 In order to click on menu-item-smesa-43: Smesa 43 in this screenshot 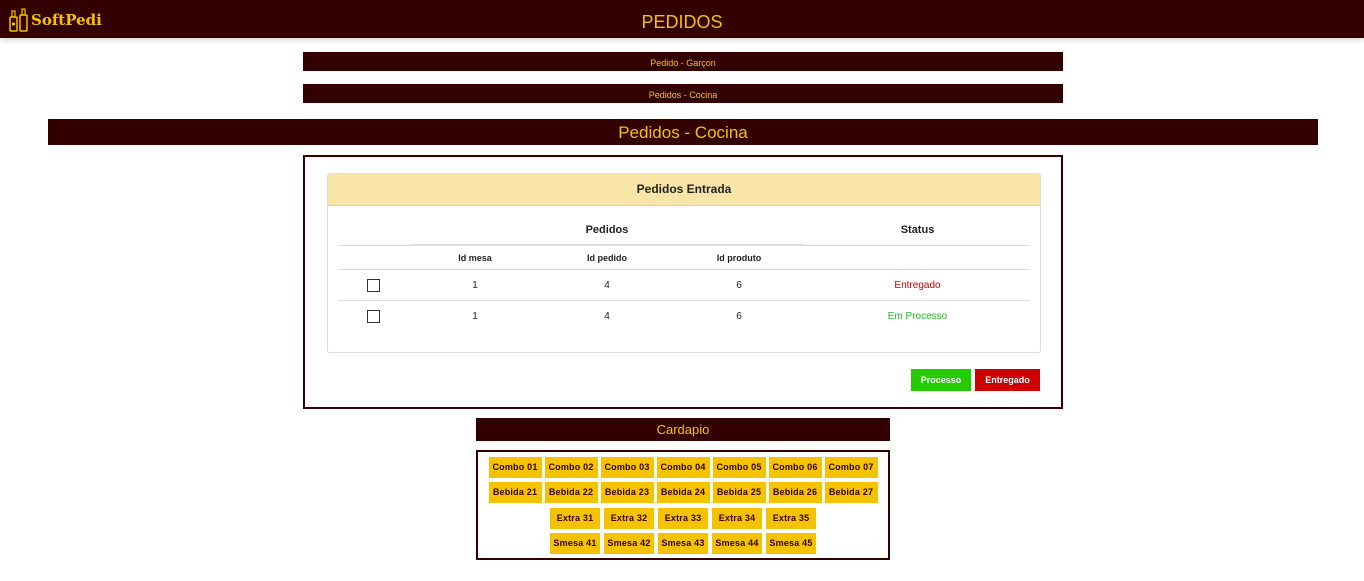, I will do `click(683, 543)`.